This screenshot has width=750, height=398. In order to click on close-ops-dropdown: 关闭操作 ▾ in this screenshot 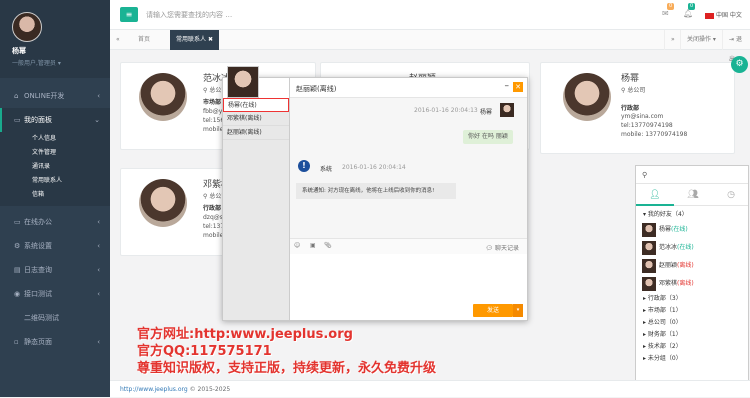, I will do `click(701, 40)`.